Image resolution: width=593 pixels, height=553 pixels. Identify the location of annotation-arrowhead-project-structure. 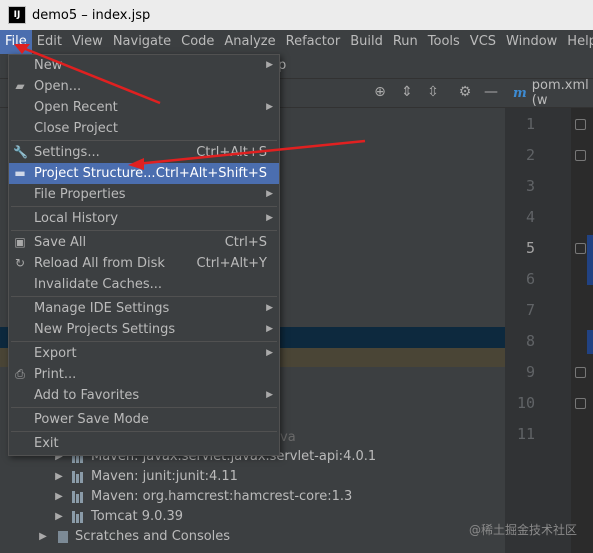
(136, 164).